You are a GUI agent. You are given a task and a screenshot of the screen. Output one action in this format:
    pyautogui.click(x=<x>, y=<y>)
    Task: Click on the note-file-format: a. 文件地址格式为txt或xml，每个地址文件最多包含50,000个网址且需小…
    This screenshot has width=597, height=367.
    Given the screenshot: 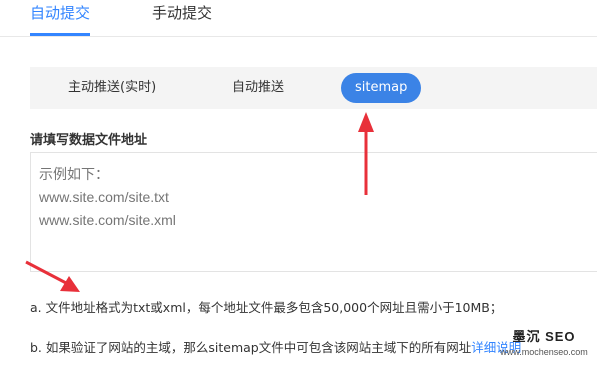 What is the action you would take?
    pyautogui.click(x=266, y=307)
    